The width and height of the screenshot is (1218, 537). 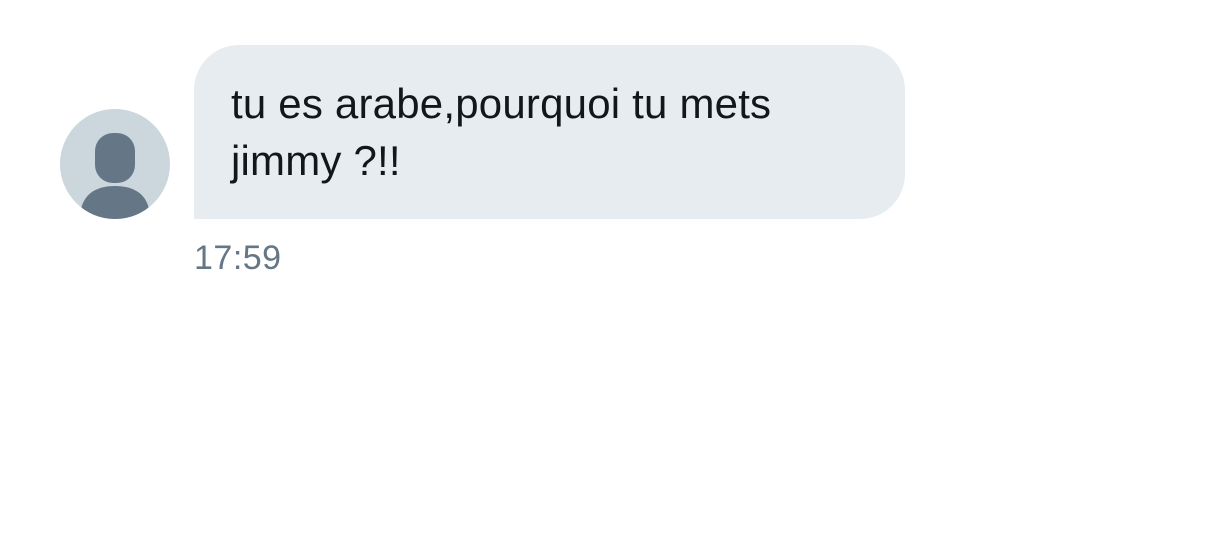 What do you see at coordinates (115, 176) in the screenshot?
I see `default-user-icon` at bounding box center [115, 176].